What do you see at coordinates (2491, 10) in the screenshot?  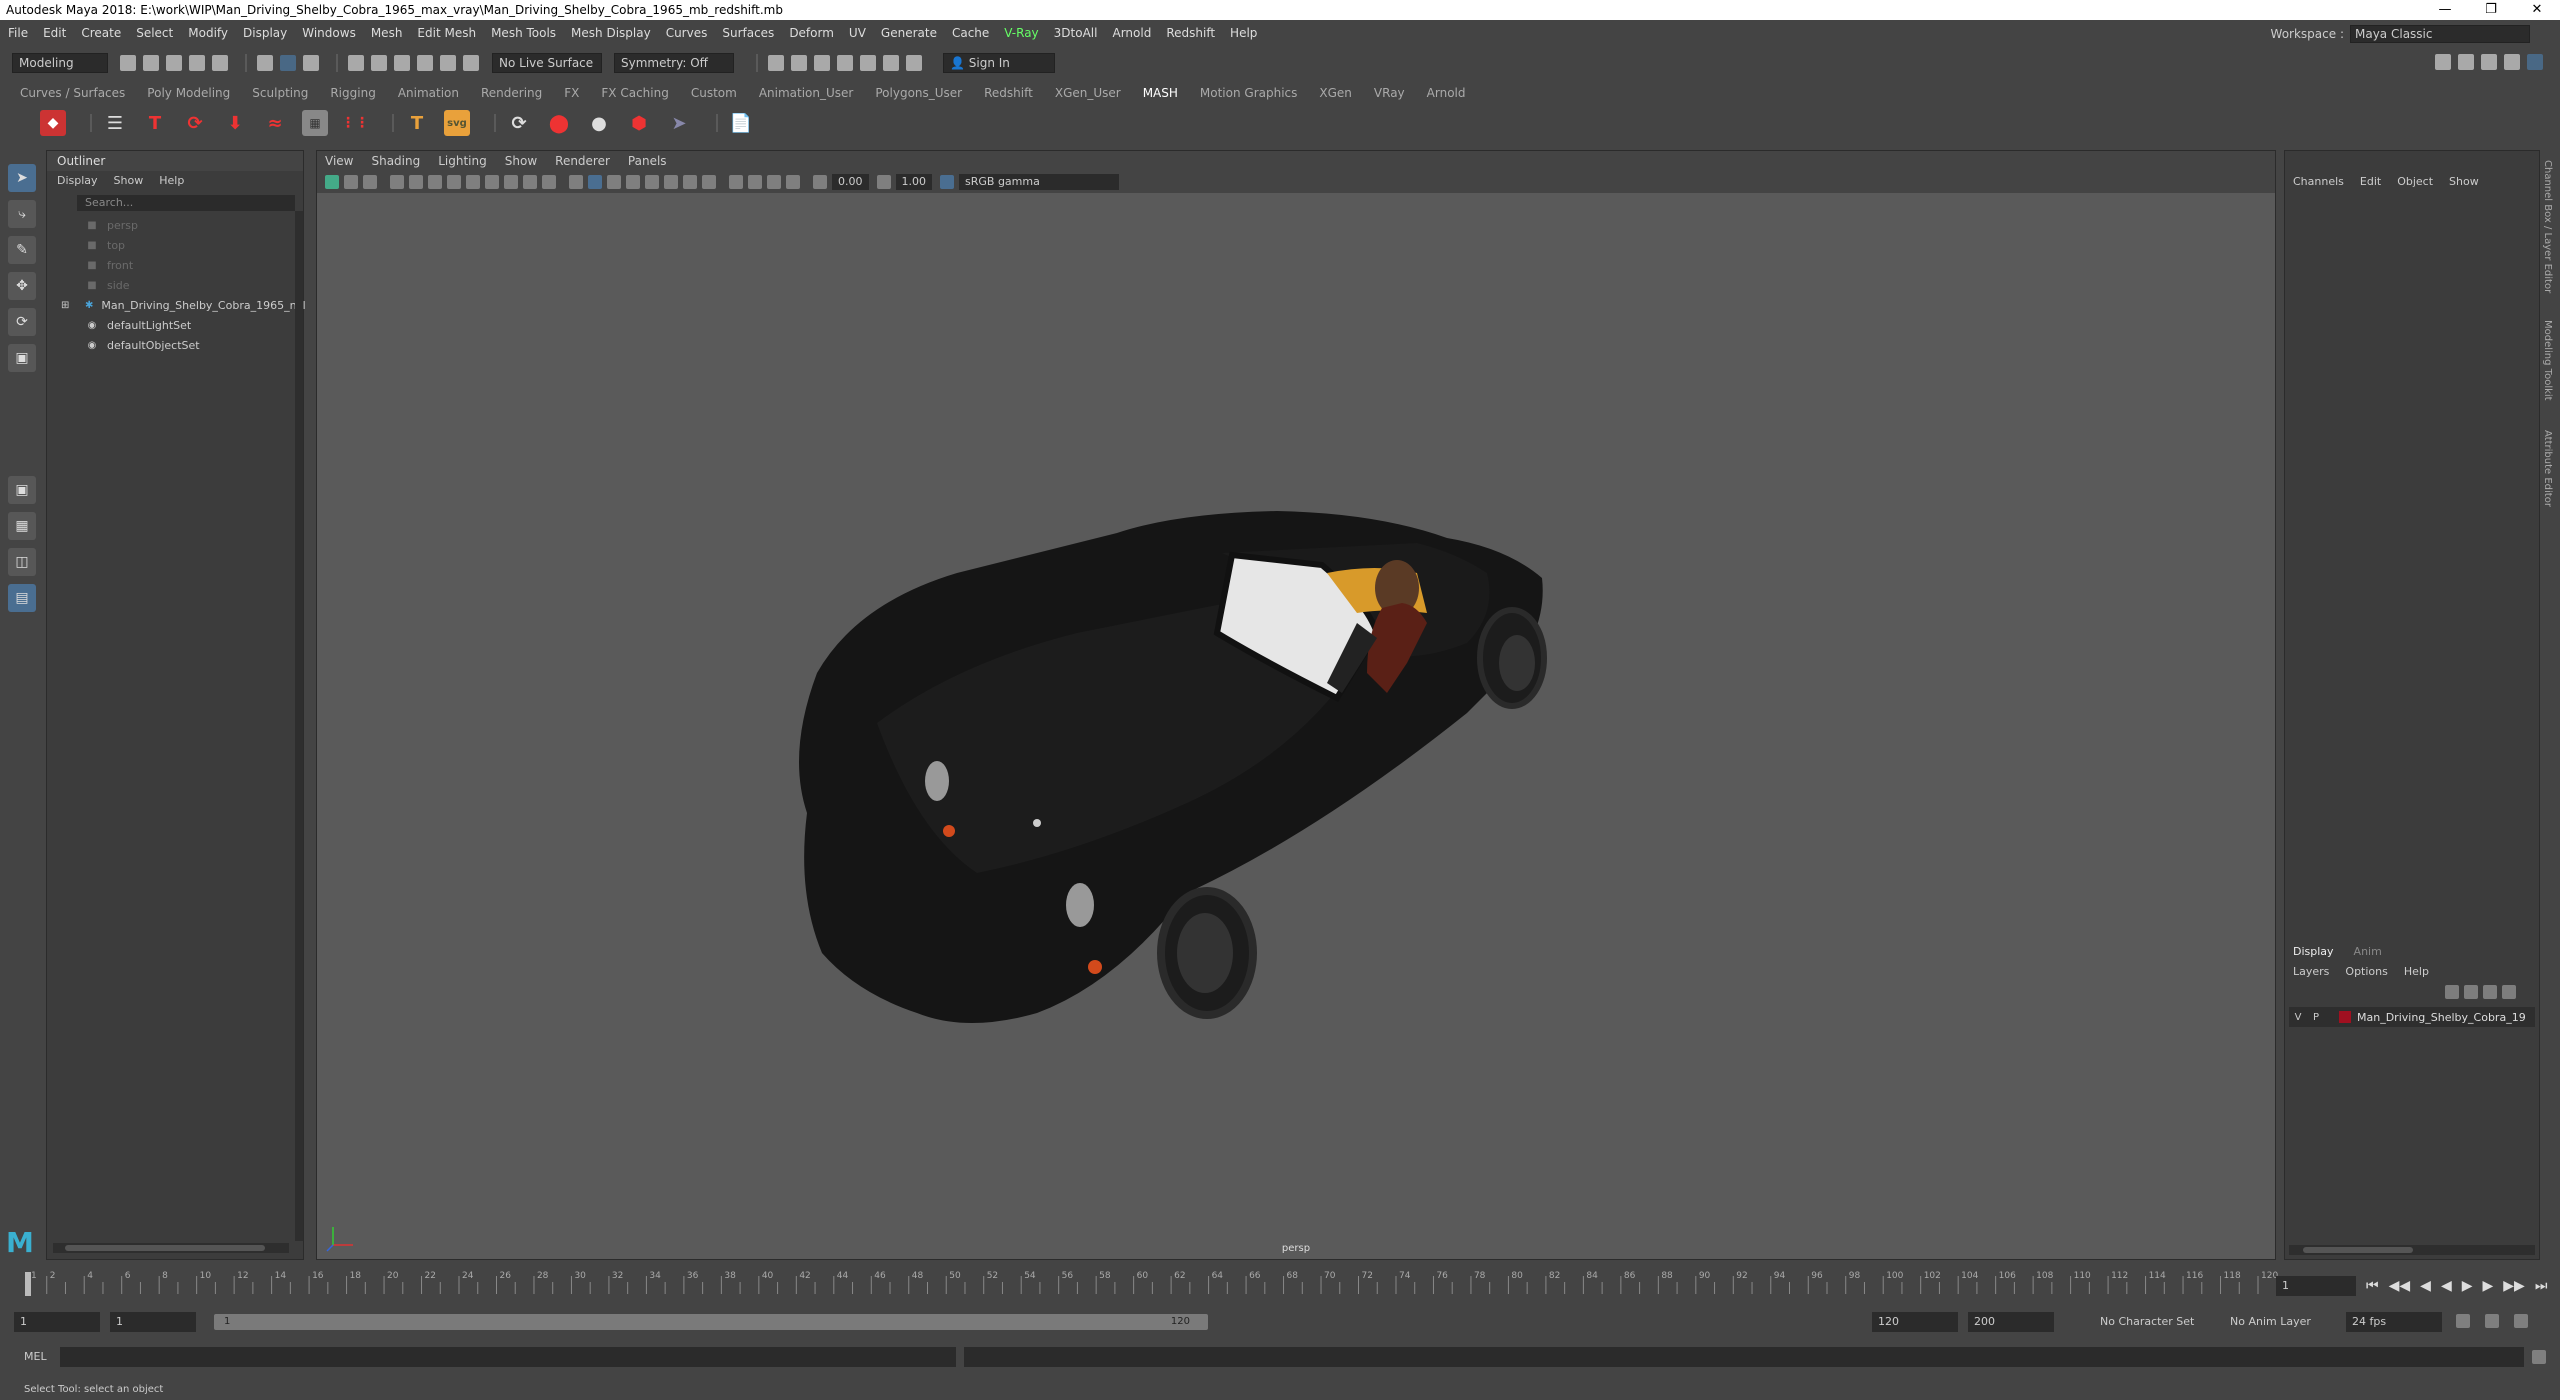 I see `restore-icon: ❐` at bounding box center [2491, 10].